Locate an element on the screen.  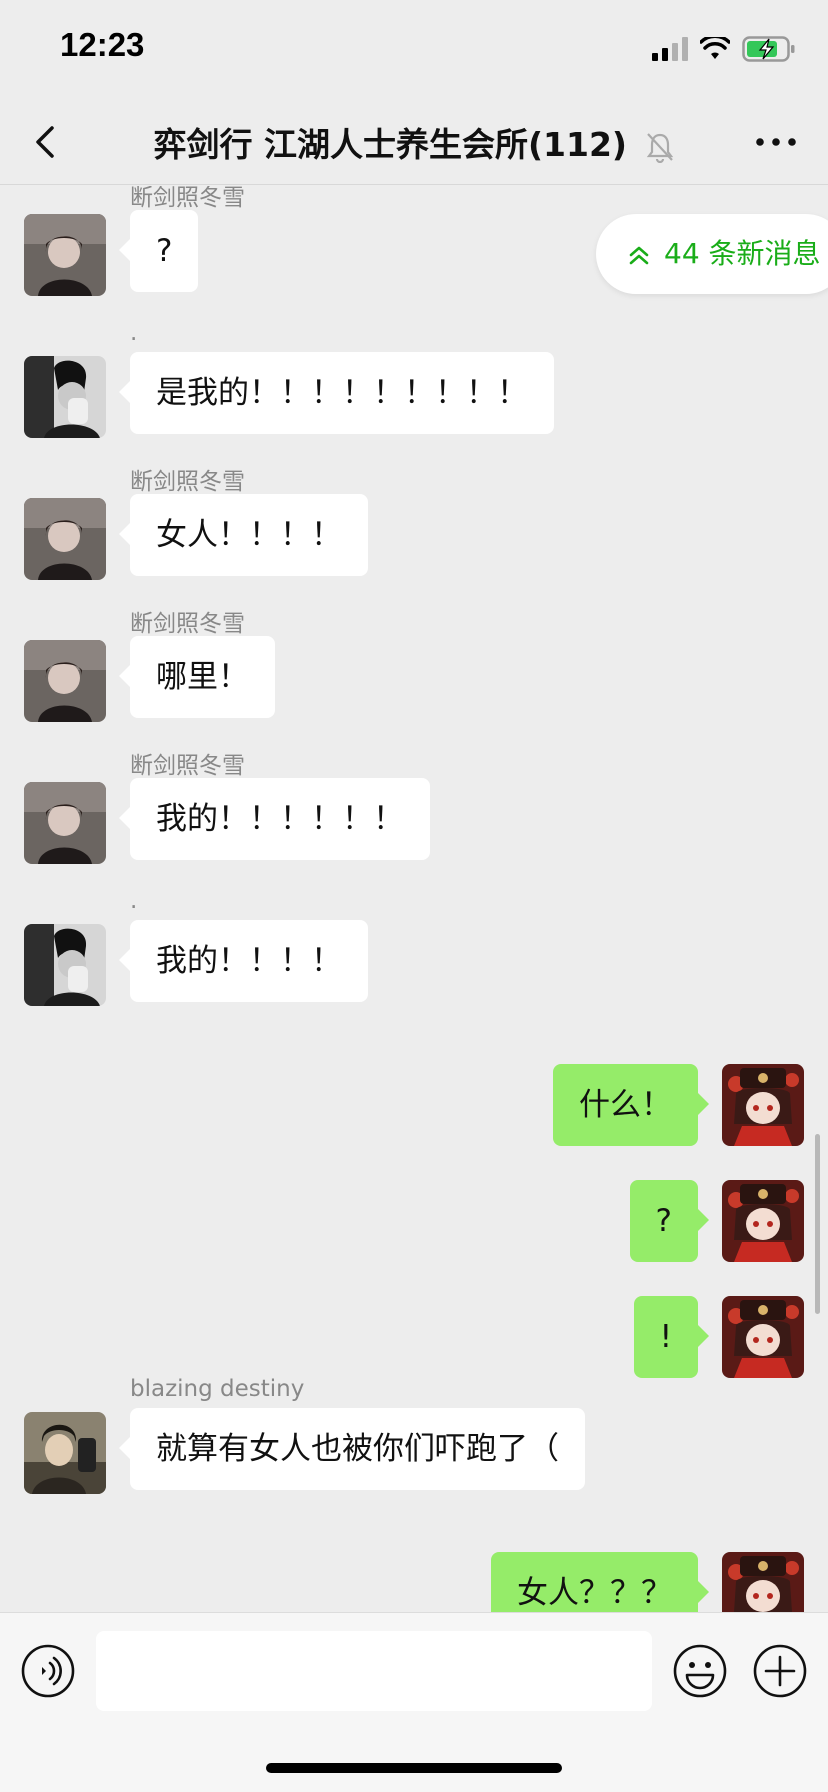
message-bubble: 哪里！ is located at coordinates (197, 677).